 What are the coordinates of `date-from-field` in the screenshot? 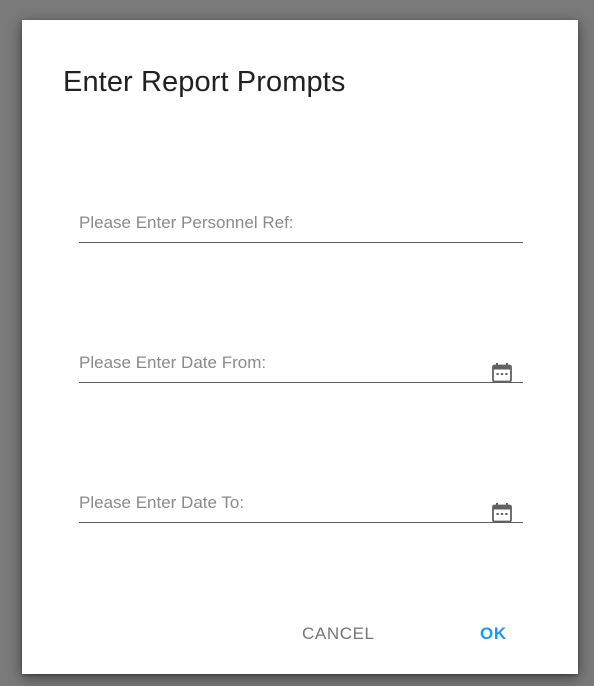 It's located at (301, 352).